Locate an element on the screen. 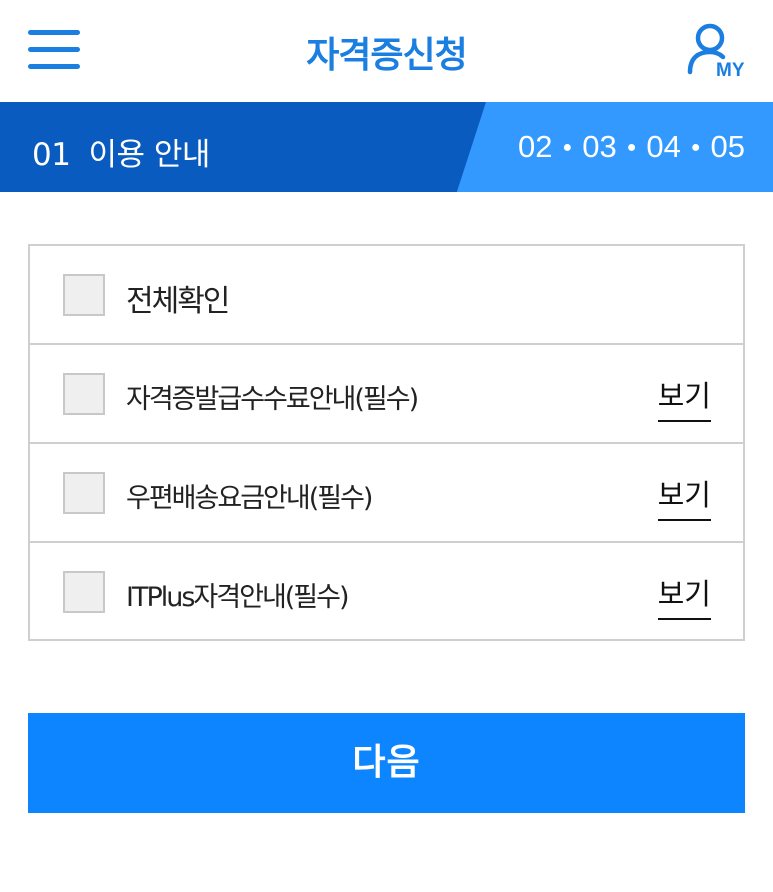  app-header: 자격증신청 MY is located at coordinates (386, 51).